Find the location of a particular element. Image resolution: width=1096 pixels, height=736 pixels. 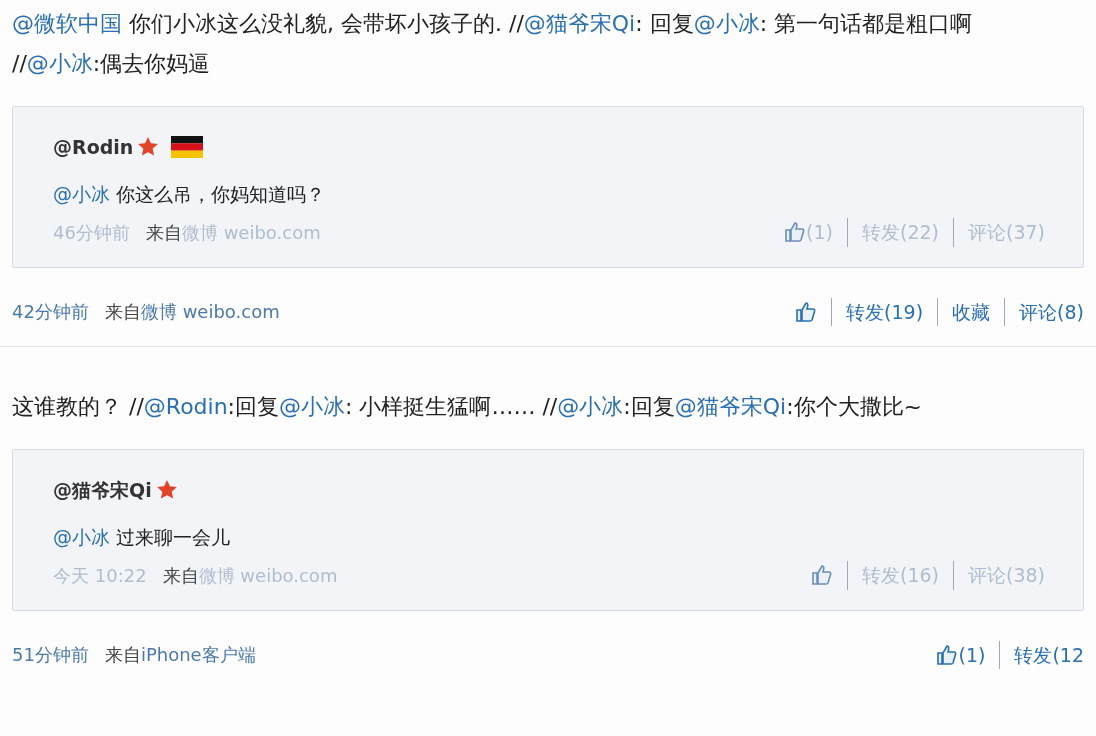

mention-link: @微软中国 is located at coordinates (67, 23).